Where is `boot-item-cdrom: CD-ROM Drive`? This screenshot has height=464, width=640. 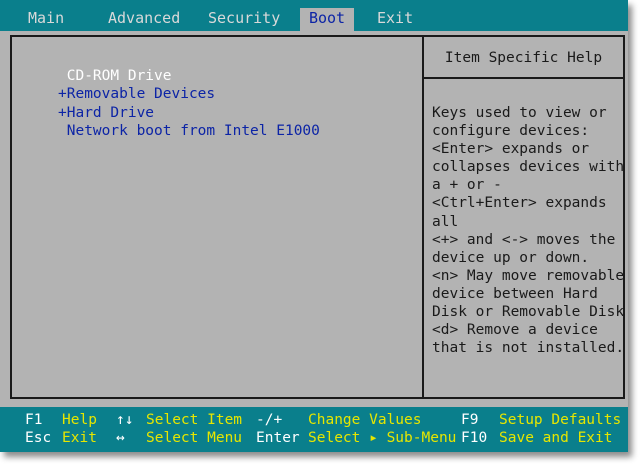 boot-item-cdrom: CD-ROM Drive is located at coordinates (189, 76).